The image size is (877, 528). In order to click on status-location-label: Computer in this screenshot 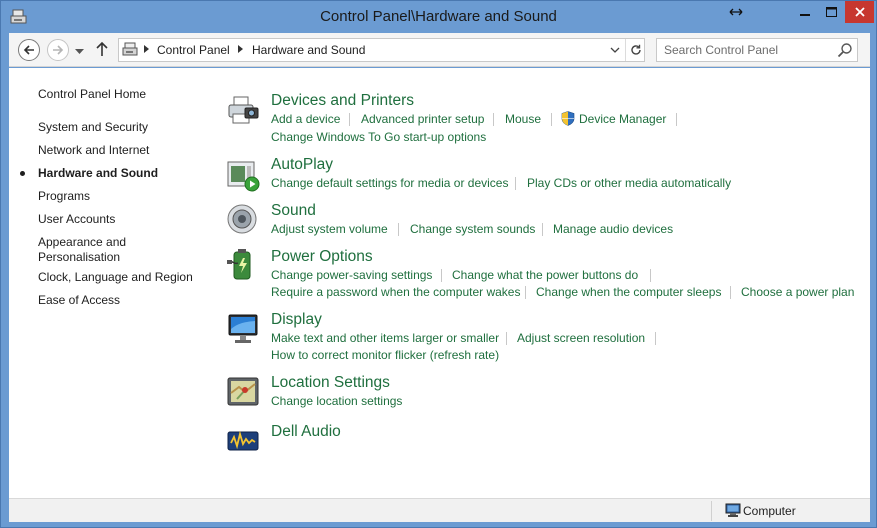, I will do `click(769, 511)`.